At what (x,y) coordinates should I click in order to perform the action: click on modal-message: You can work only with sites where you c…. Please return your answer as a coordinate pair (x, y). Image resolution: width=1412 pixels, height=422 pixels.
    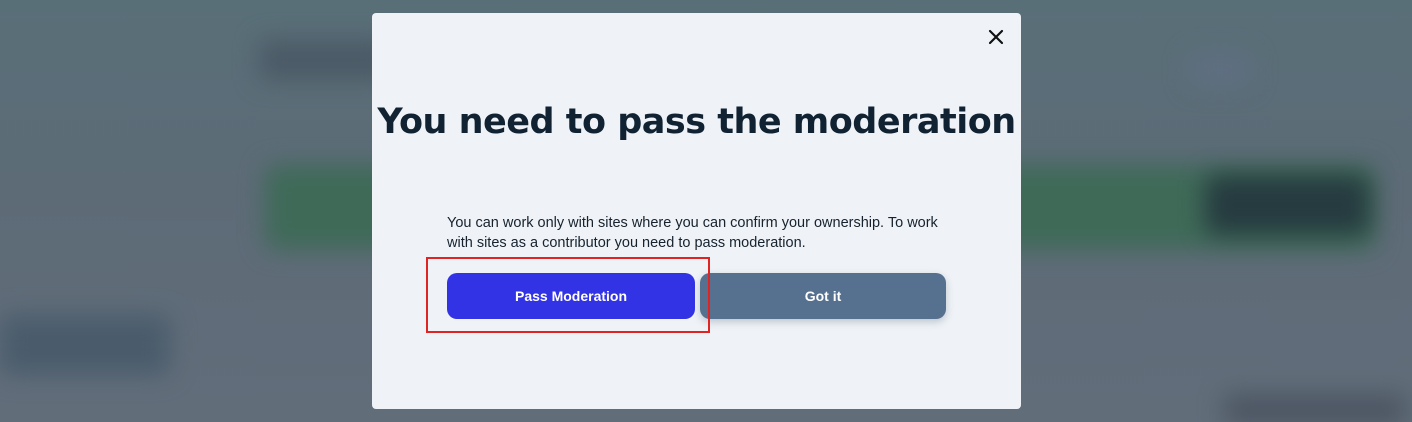
    Looking at the image, I should click on (692, 233).